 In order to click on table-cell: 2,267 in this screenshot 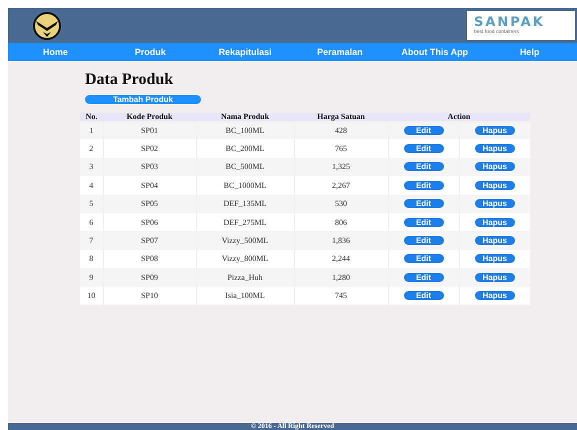, I will do `click(341, 185)`.